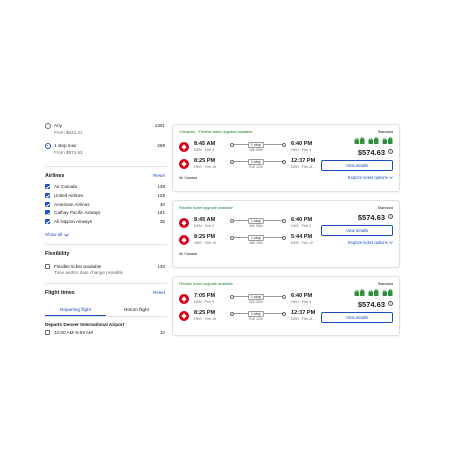  I want to click on arrival-info: DEN · Feb 12, so click(302, 243).